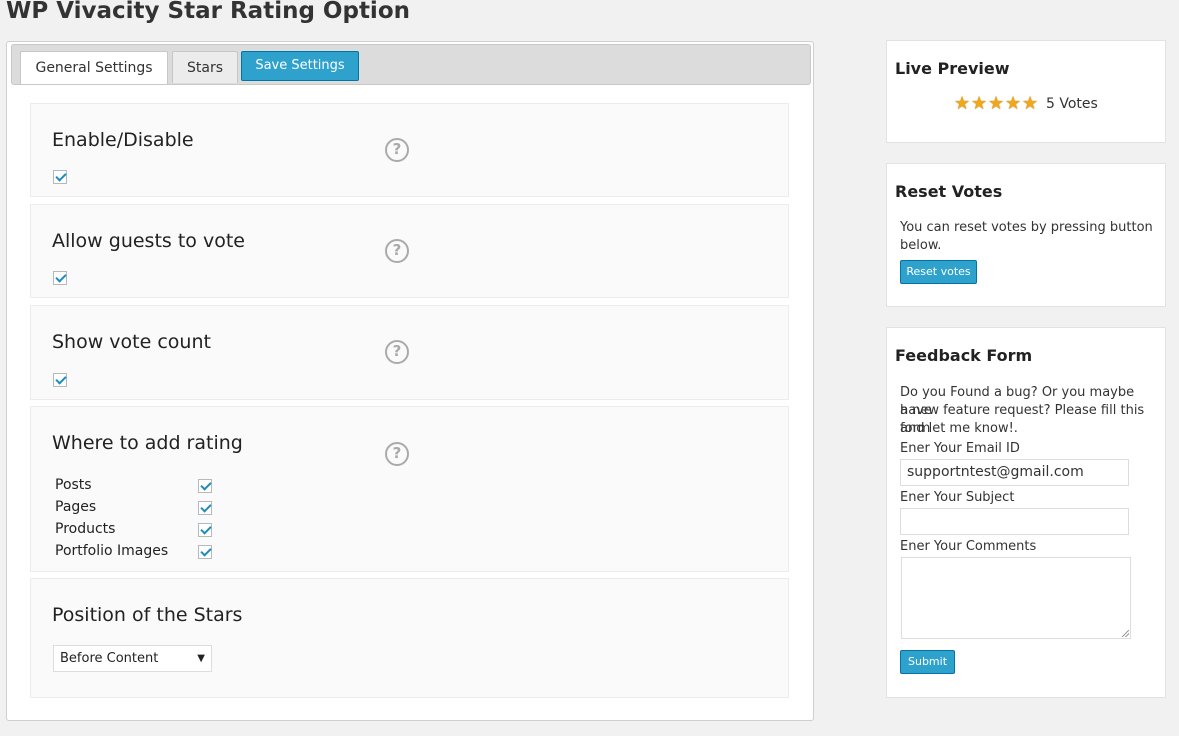 This screenshot has width=1179, height=736. What do you see at coordinates (1014, 521) in the screenshot?
I see `subject-field` at bounding box center [1014, 521].